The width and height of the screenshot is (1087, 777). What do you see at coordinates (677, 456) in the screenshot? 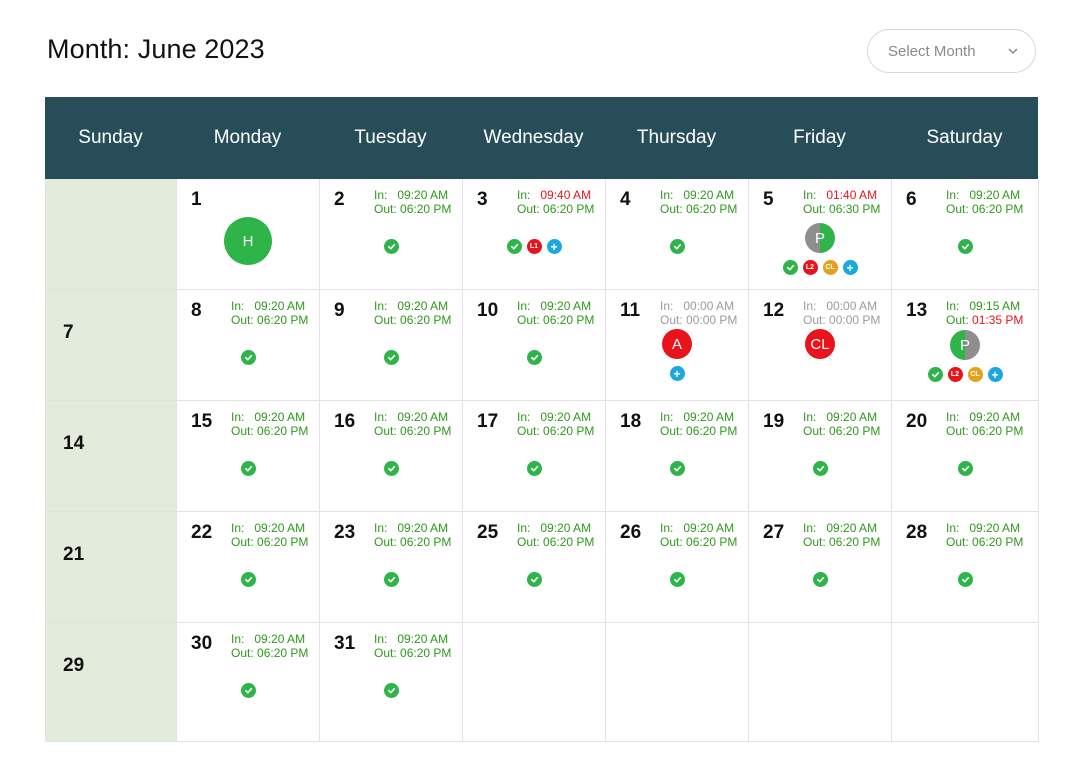
I see `day-cell: 18 In: 09:20 AM Out: 06:20 PM` at bounding box center [677, 456].